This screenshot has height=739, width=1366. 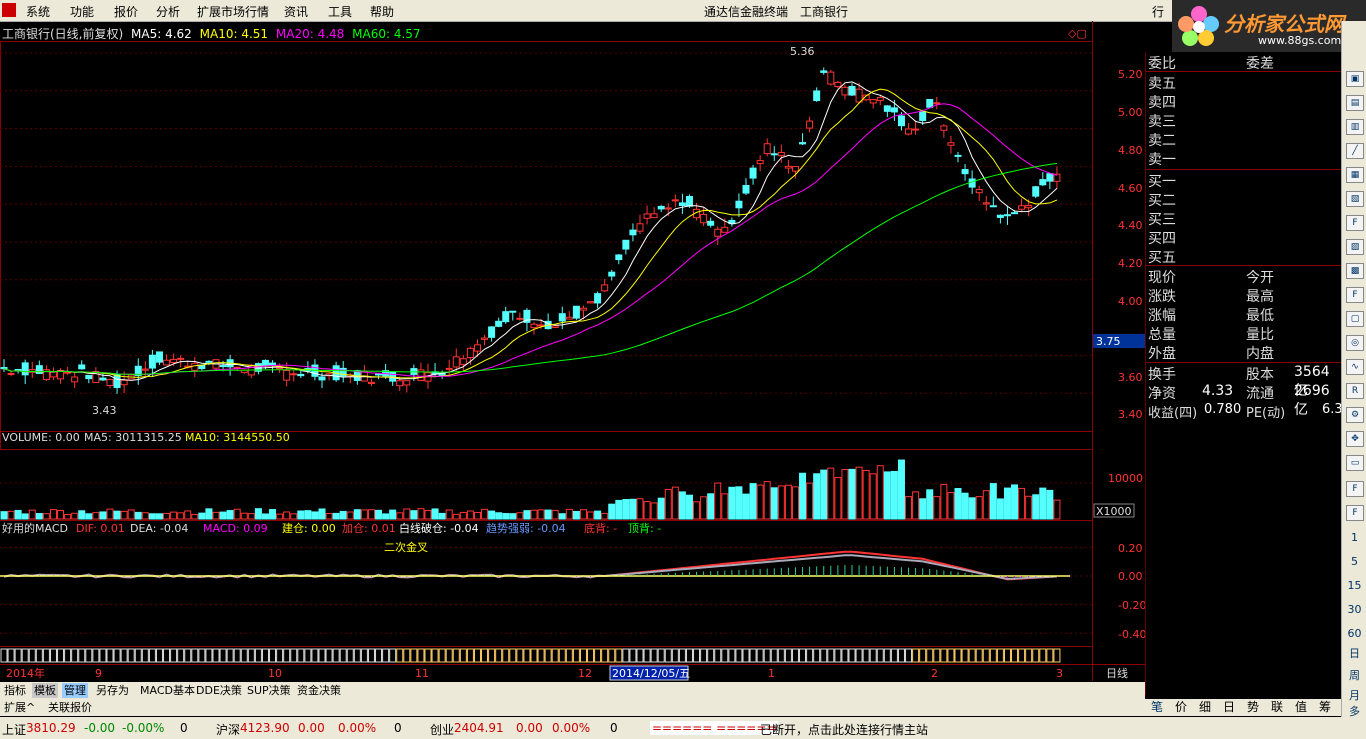 I want to click on tab-chips: 筹, so click(x=1325, y=707).